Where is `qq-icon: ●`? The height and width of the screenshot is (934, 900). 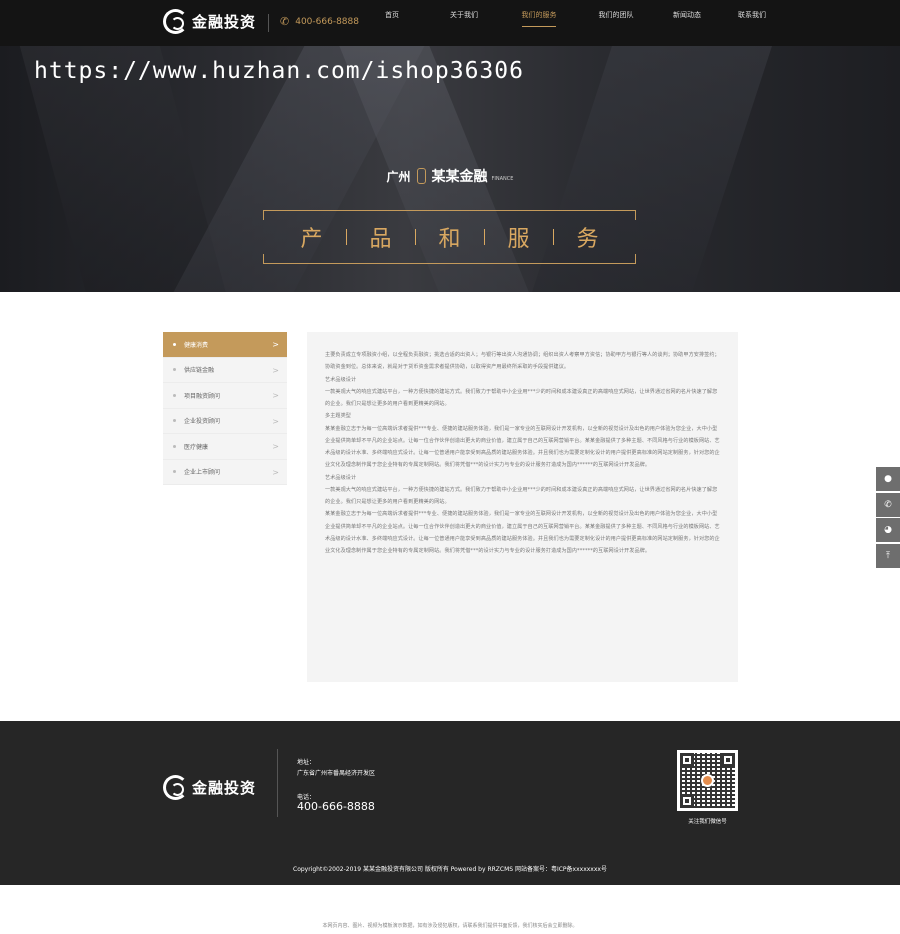
qq-icon: ● is located at coordinates (888, 479).